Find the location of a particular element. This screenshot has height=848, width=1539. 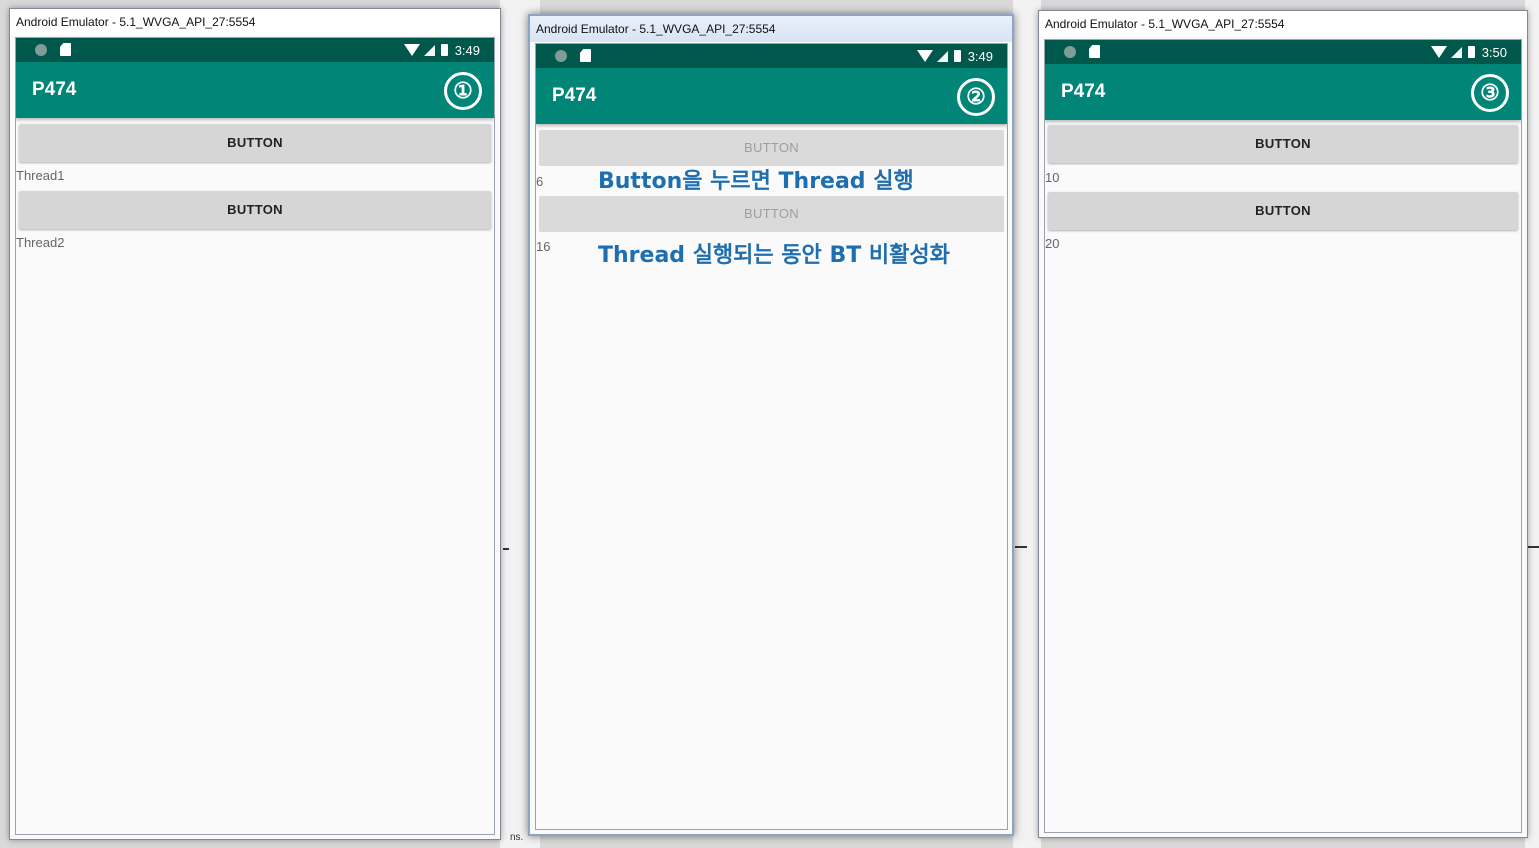

app-bar: P474 ① is located at coordinates (255, 90).